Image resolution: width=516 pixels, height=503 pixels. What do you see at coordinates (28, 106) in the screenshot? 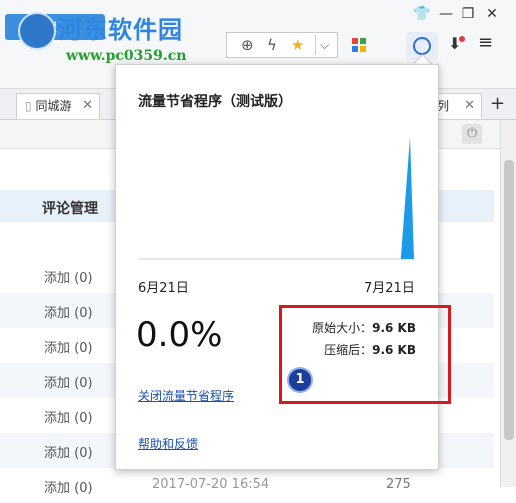
I see `page-icon: ▯` at bounding box center [28, 106].